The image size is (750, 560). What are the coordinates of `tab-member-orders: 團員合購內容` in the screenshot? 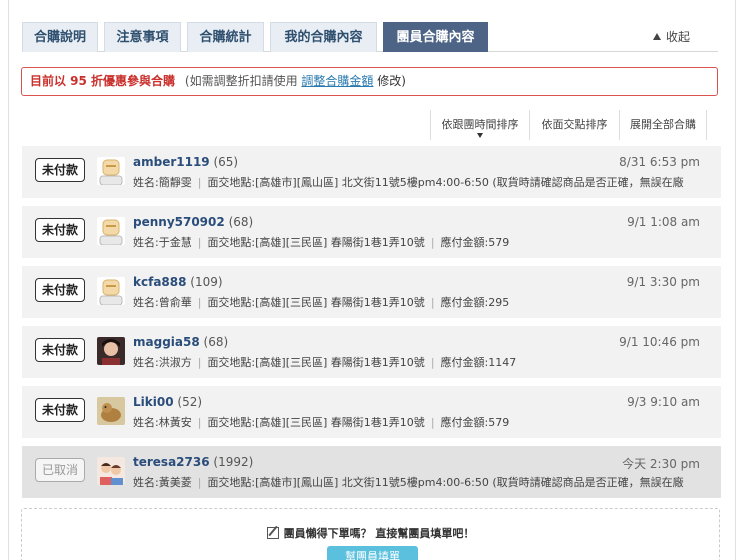 It's located at (435, 37).